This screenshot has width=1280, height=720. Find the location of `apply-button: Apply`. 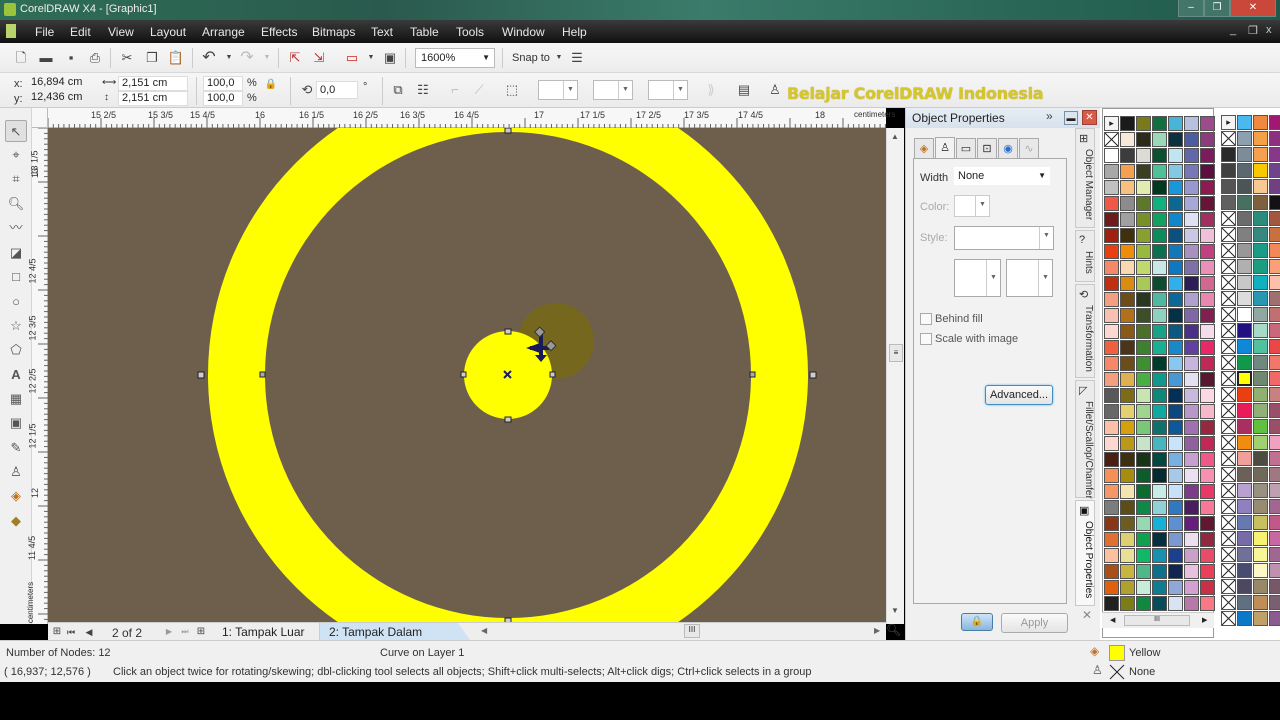

apply-button: Apply is located at coordinates (1034, 623).